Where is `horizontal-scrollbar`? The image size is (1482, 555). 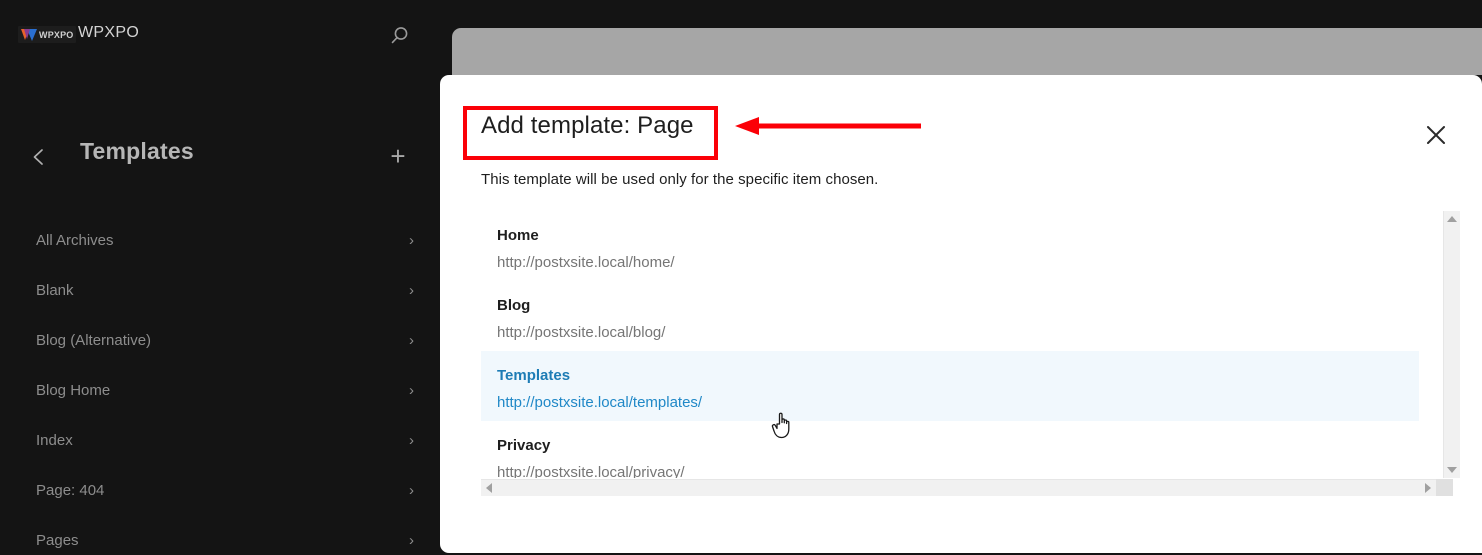 horizontal-scrollbar is located at coordinates (958, 487).